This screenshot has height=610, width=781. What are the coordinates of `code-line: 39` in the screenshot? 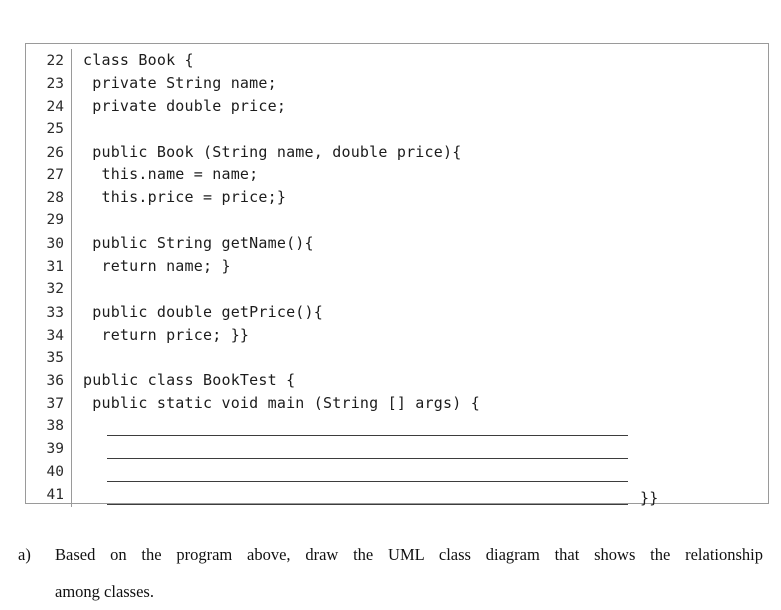 It's located at (397, 451).